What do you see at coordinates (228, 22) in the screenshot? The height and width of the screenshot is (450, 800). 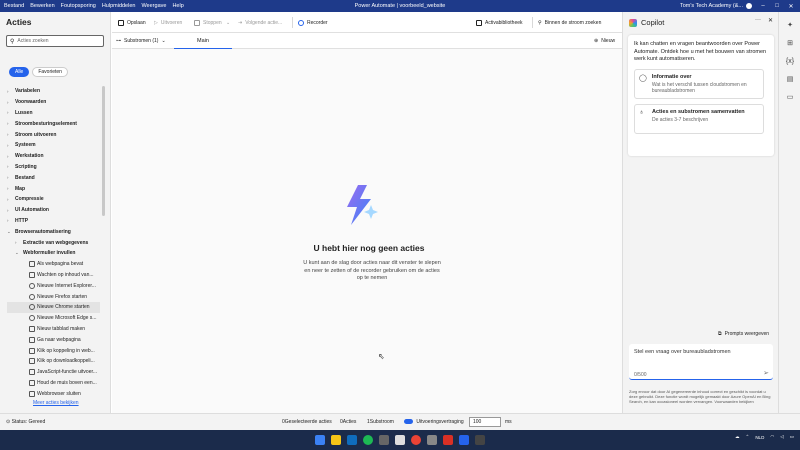 I see `run-dropdown: ⌄` at bounding box center [228, 22].